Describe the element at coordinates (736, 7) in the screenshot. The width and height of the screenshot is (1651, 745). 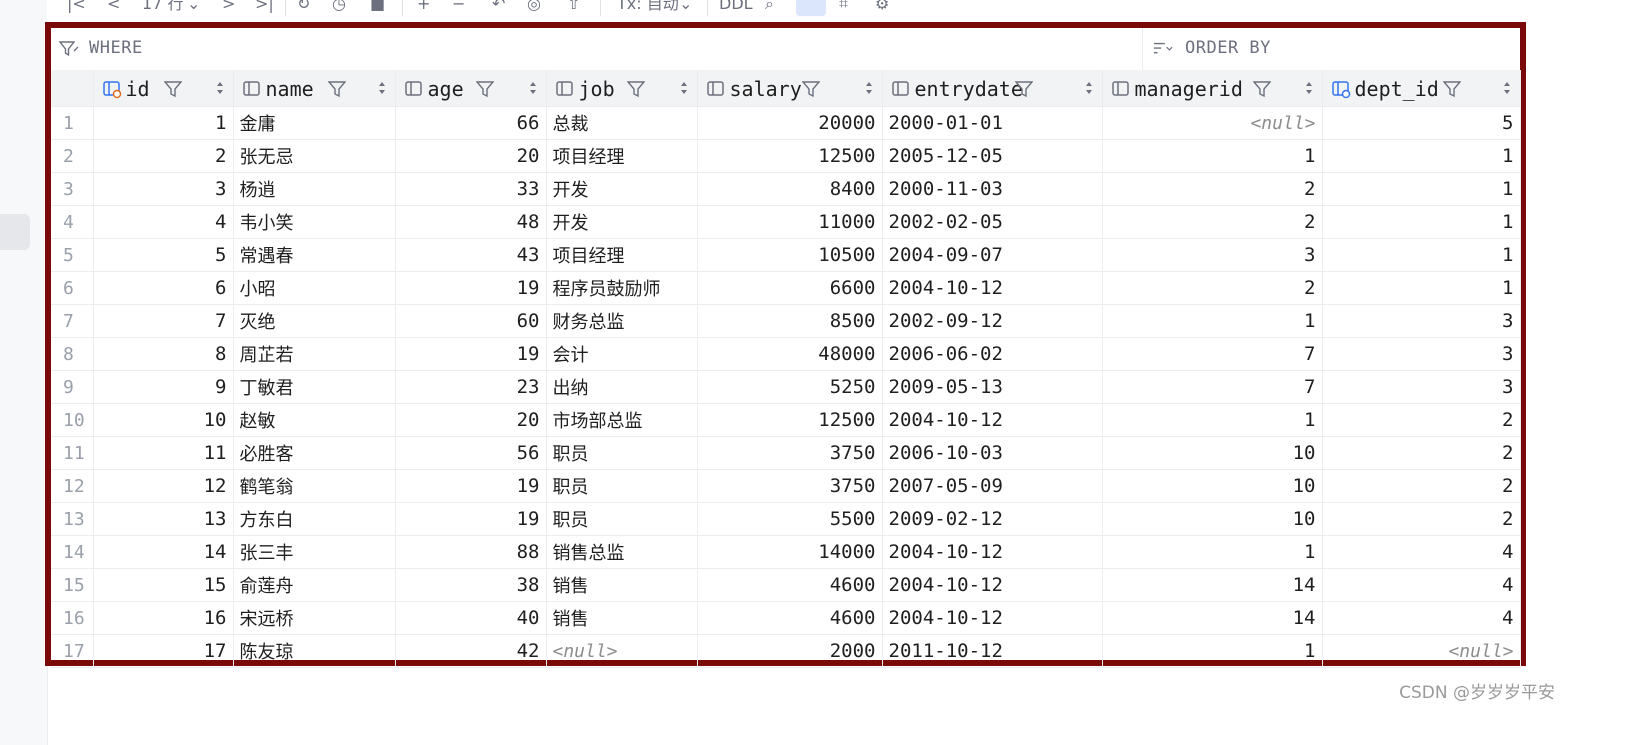
I see `ddl-button: DDL` at that location.